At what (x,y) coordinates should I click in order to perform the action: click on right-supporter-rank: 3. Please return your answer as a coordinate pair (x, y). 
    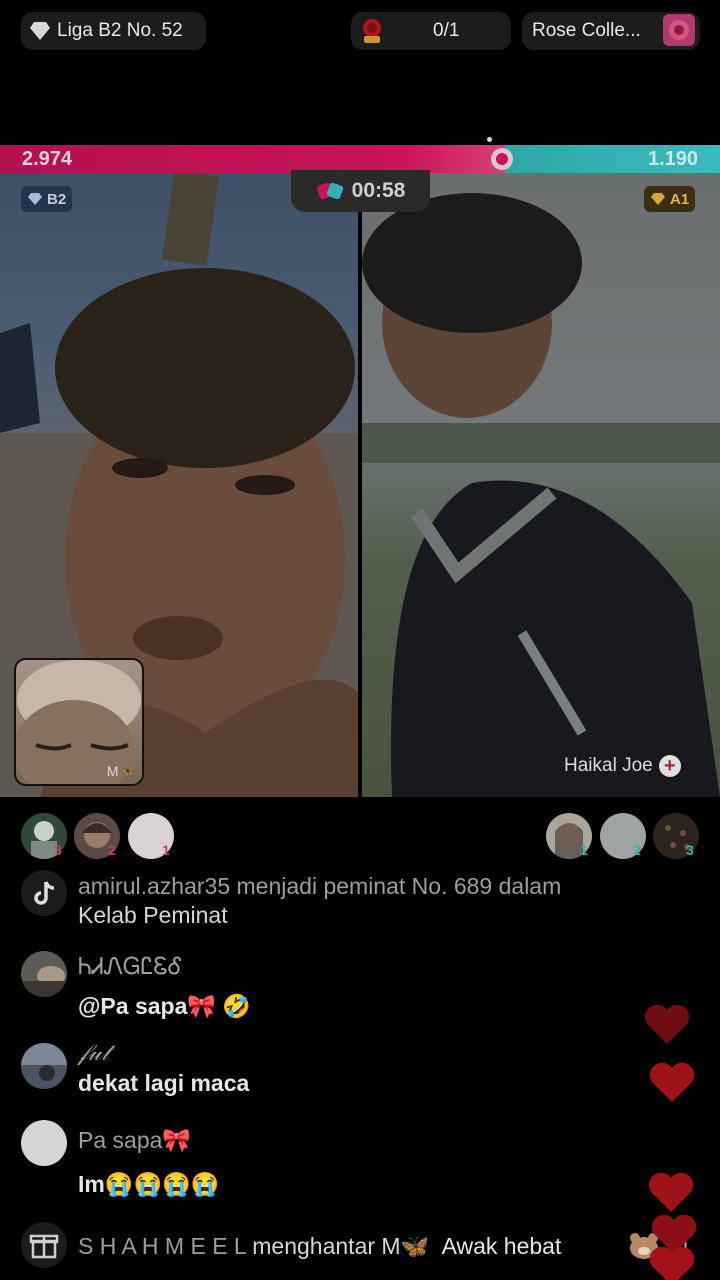
    Looking at the image, I should click on (690, 850).